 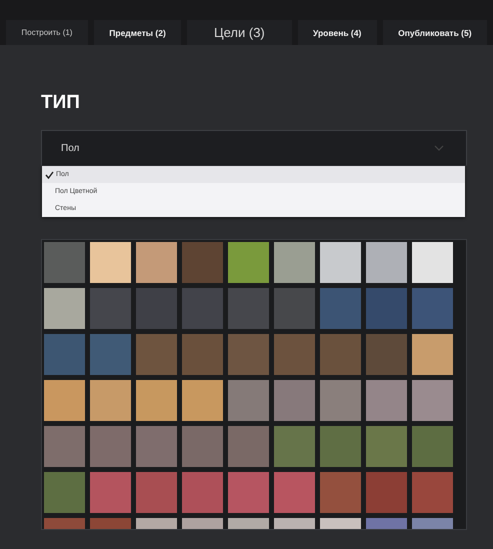 I want to click on tab: Уровень (4), so click(x=337, y=32).